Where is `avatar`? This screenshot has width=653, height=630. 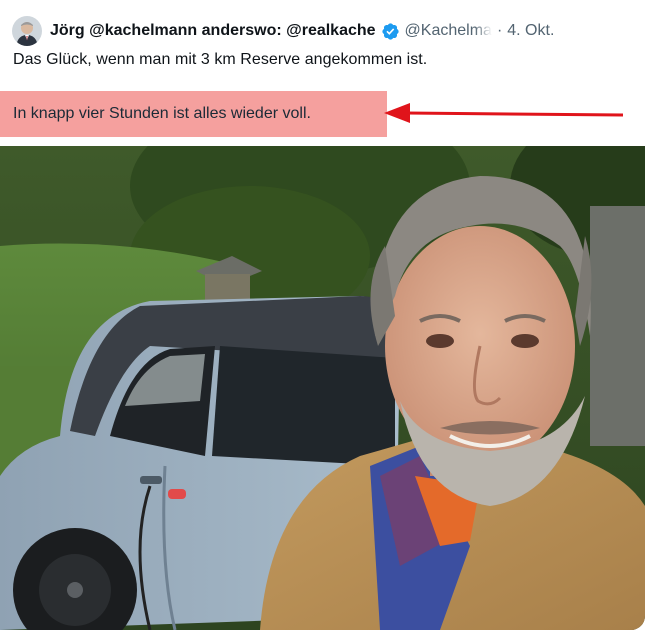 avatar is located at coordinates (27, 31).